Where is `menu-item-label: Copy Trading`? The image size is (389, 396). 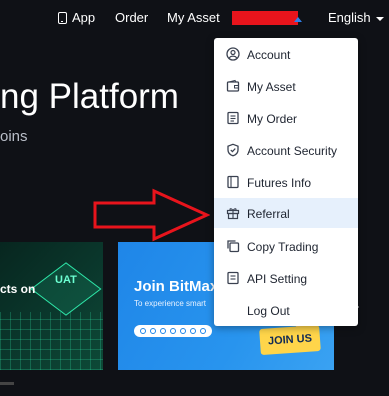 menu-item-label: Copy Trading is located at coordinates (283, 247).